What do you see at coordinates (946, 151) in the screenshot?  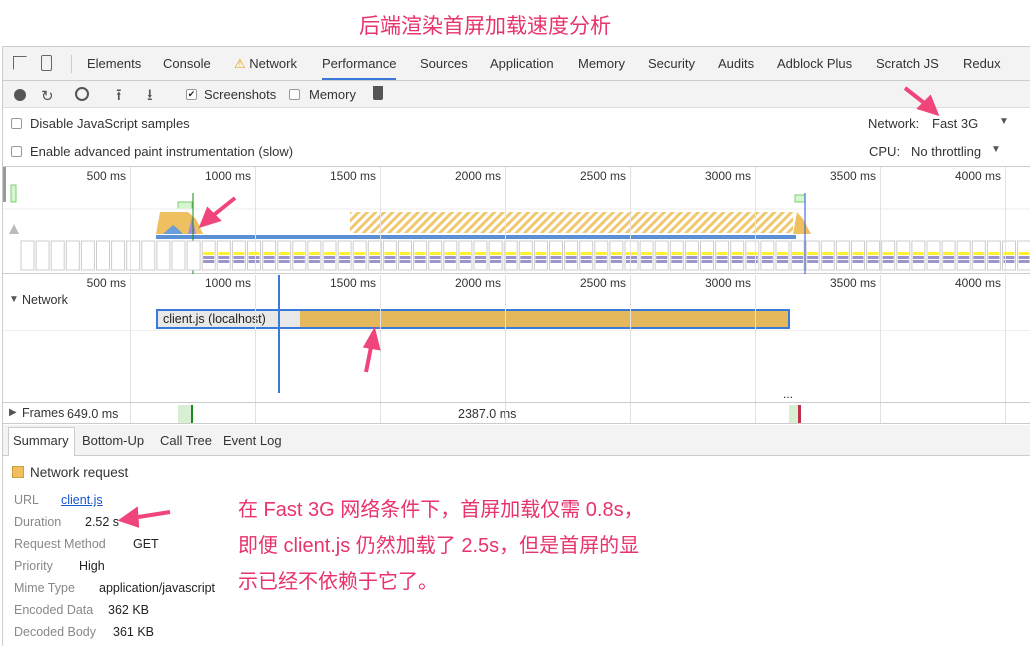 I see `cpu-throttle-select: No throttling` at bounding box center [946, 151].